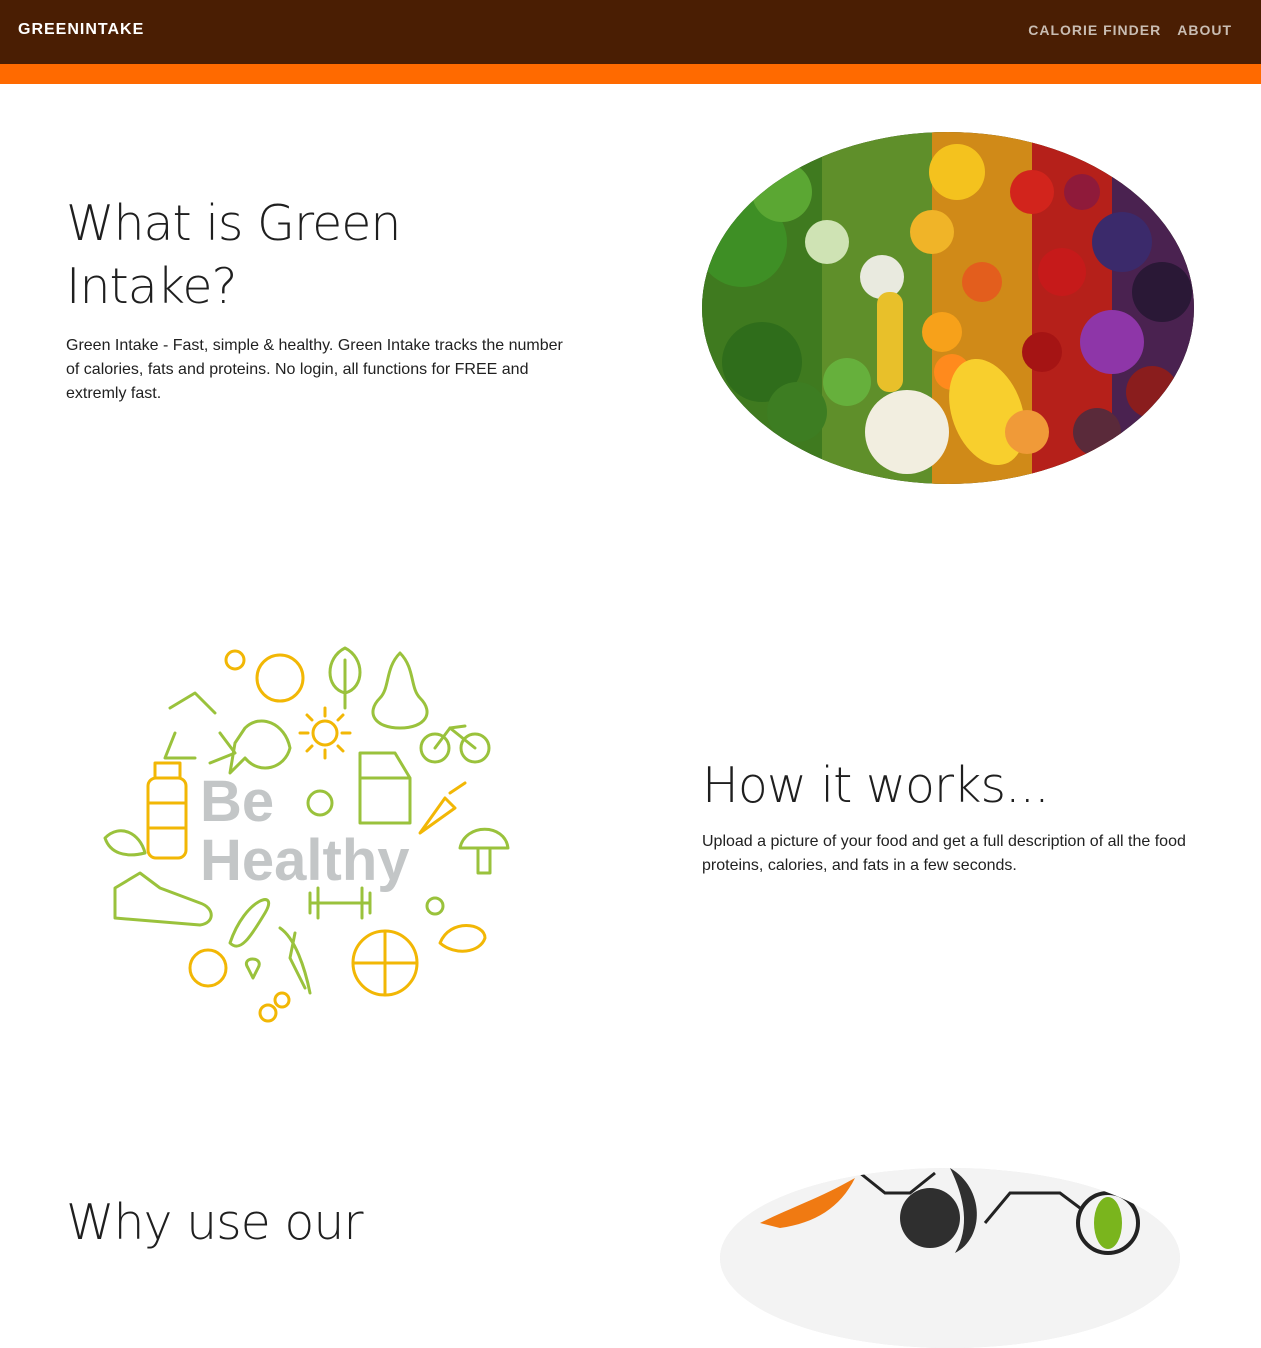 The image size is (1261, 1348). What do you see at coordinates (630, 74) in the screenshot?
I see `accent-stripe` at bounding box center [630, 74].